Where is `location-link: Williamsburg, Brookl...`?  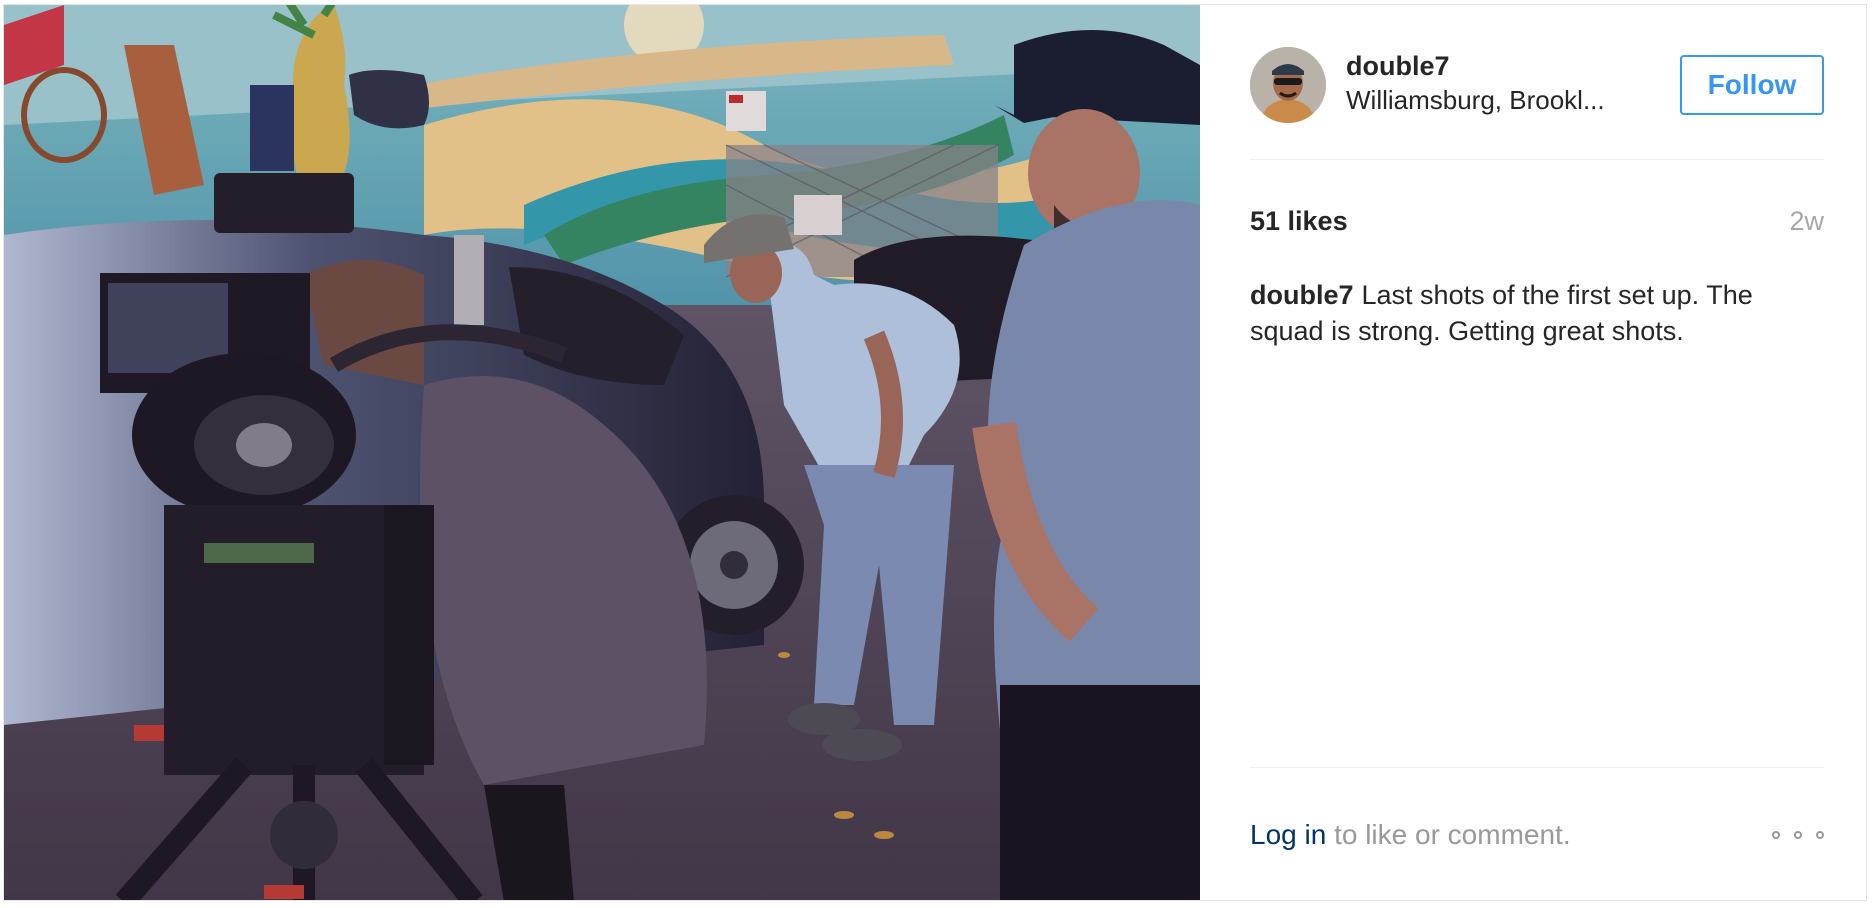
location-link: Williamsburg, Brookl... is located at coordinates (1491, 100).